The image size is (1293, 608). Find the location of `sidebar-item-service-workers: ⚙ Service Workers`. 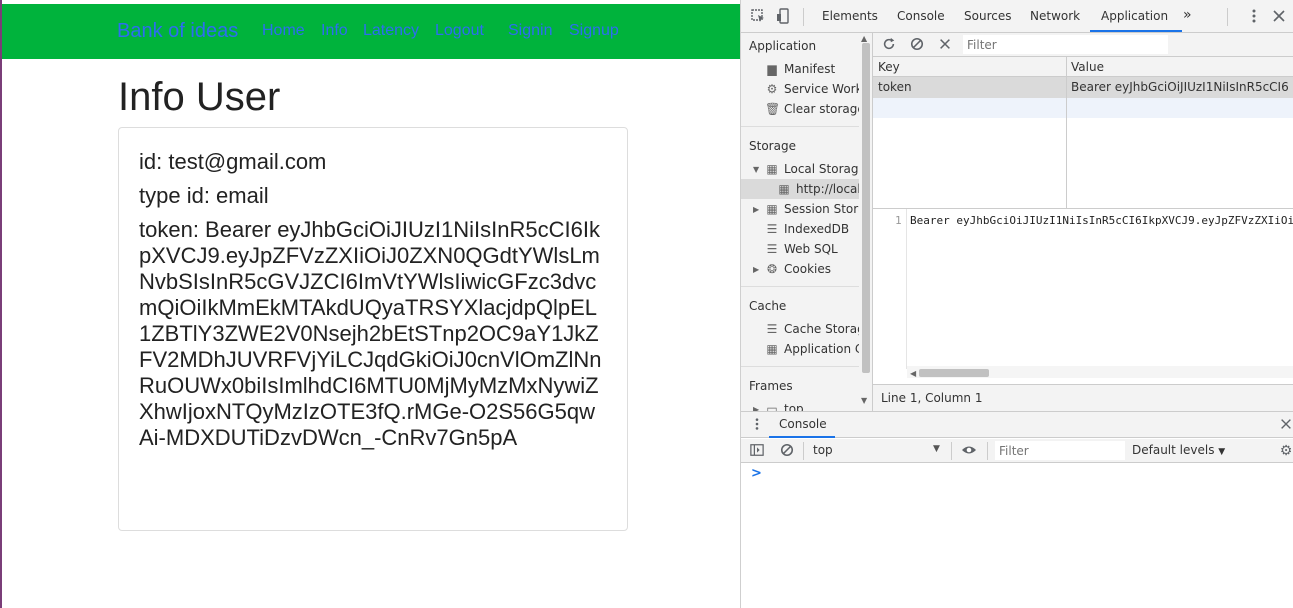

sidebar-item-service-workers: ⚙ Service Workers is located at coordinates (818, 89).